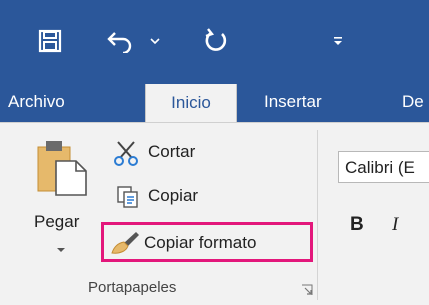 This screenshot has height=305, width=429. What do you see at coordinates (127, 197) in the screenshot?
I see `copy-icon` at bounding box center [127, 197].